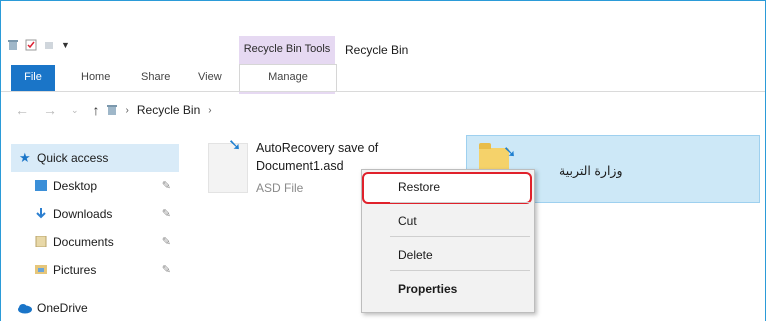 This screenshot has width=766, height=322. What do you see at coordinates (155, 78) in the screenshot?
I see `tab-share: Share` at bounding box center [155, 78].